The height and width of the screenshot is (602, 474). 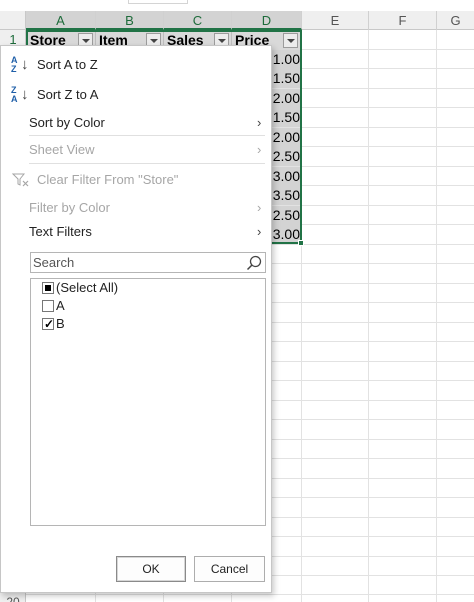 What do you see at coordinates (20, 180) in the screenshot?
I see `clear-filter-icon` at bounding box center [20, 180].